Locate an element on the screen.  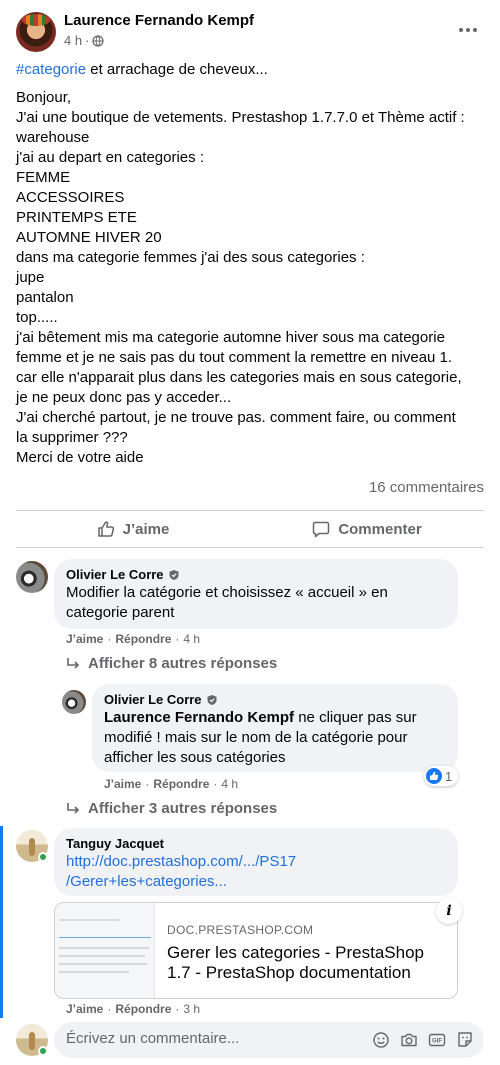
post-text-line: Bonjour, is located at coordinates (44, 97).